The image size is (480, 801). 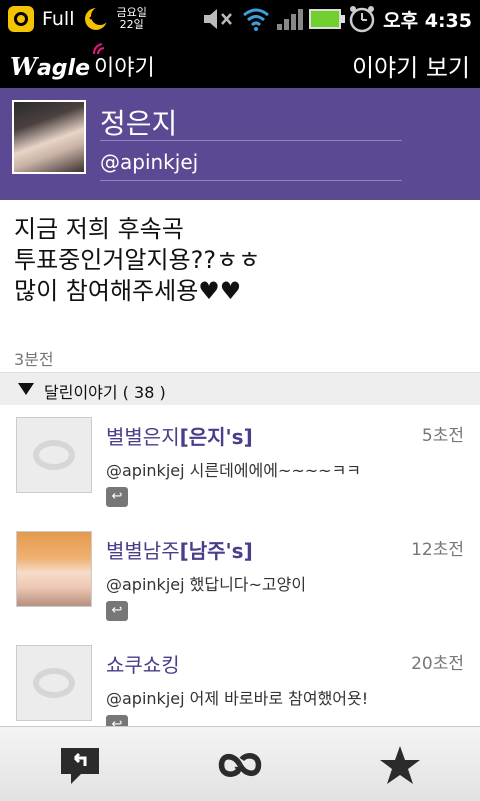 I want to click on author-name: 쇼쿠쇼킹, so click(x=143, y=665).